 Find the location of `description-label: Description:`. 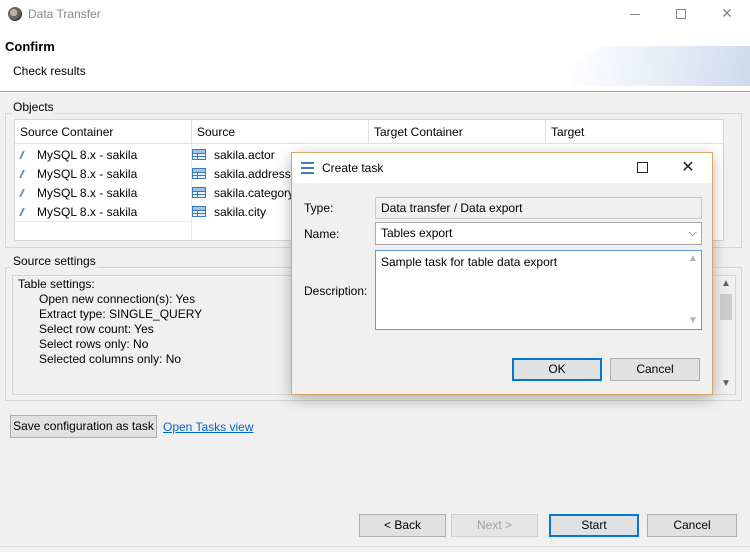

description-label: Description: is located at coordinates (336, 291).